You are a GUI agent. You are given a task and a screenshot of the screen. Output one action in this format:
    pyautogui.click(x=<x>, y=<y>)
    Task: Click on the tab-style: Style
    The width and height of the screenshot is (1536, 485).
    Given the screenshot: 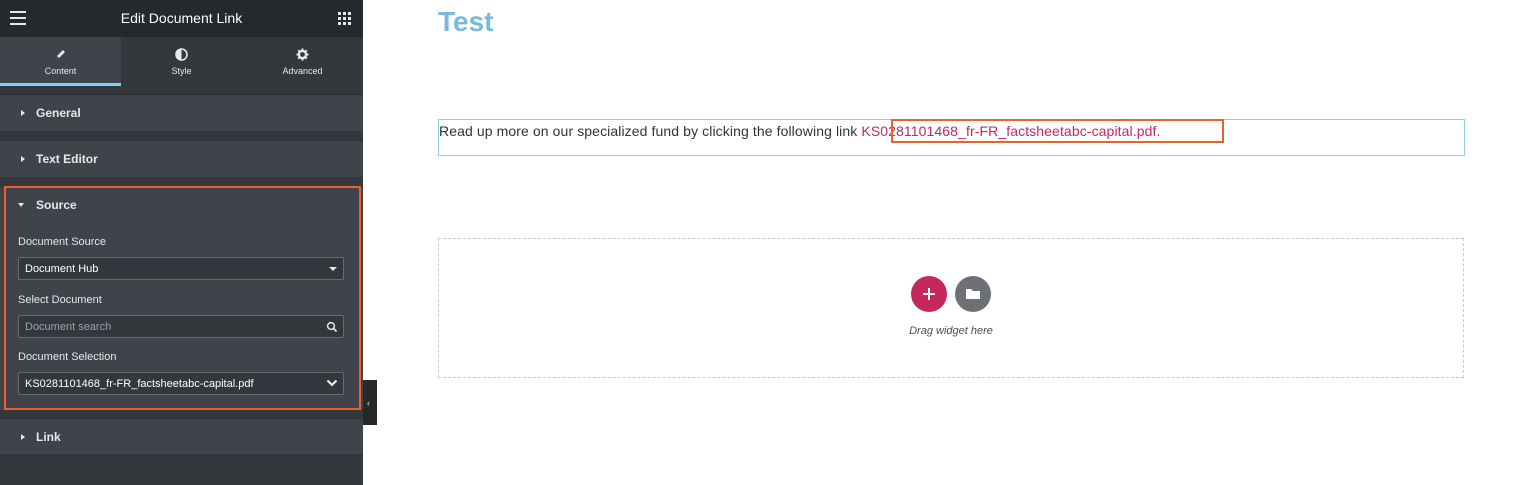 What is the action you would take?
    pyautogui.click(x=181, y=61)
    